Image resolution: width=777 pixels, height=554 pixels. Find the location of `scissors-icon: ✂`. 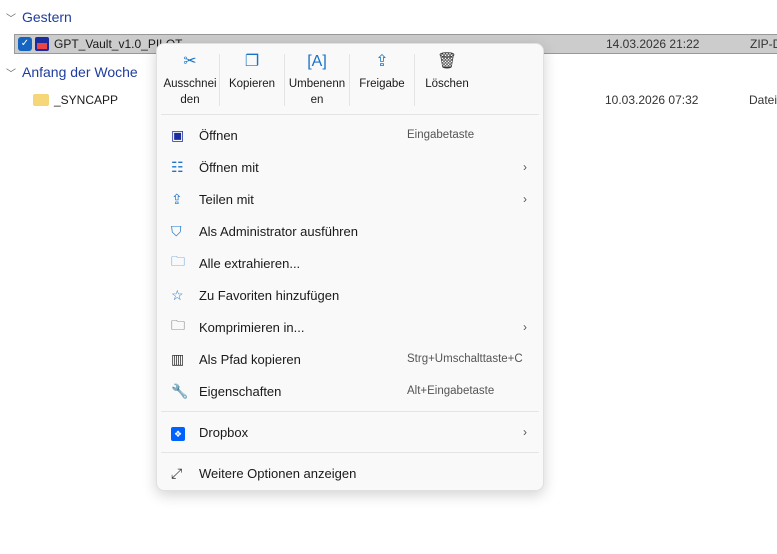

scissors-icon: ✂ is located at coordinates (190, 61).